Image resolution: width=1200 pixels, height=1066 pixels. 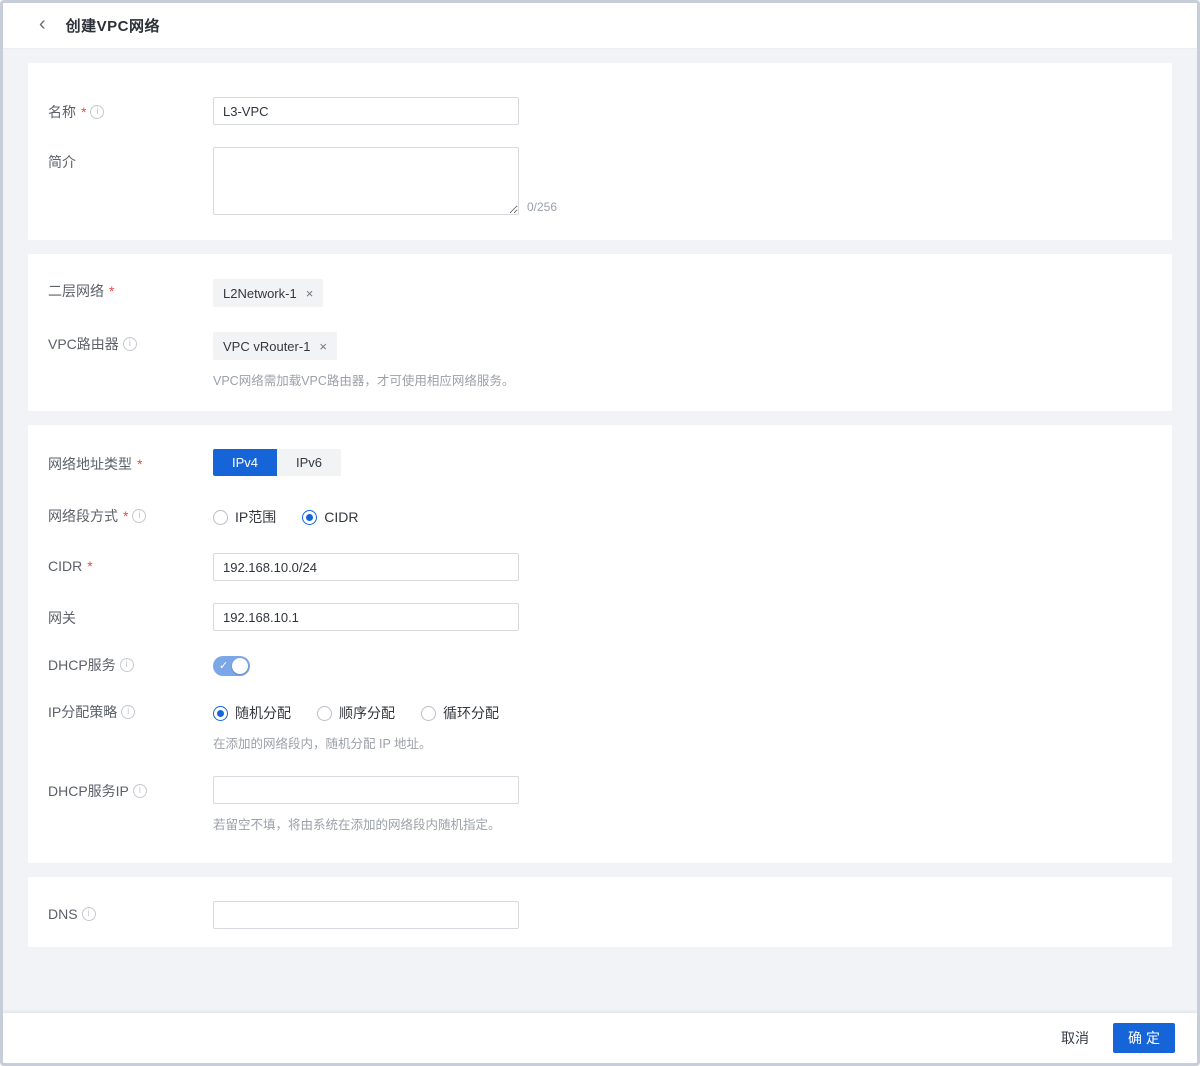 What do you see at coordinates (682, 515) in the screenshot?
I see `segment-mode-radio-group: IP范围 CIDR` at bounding box center [682, 515].